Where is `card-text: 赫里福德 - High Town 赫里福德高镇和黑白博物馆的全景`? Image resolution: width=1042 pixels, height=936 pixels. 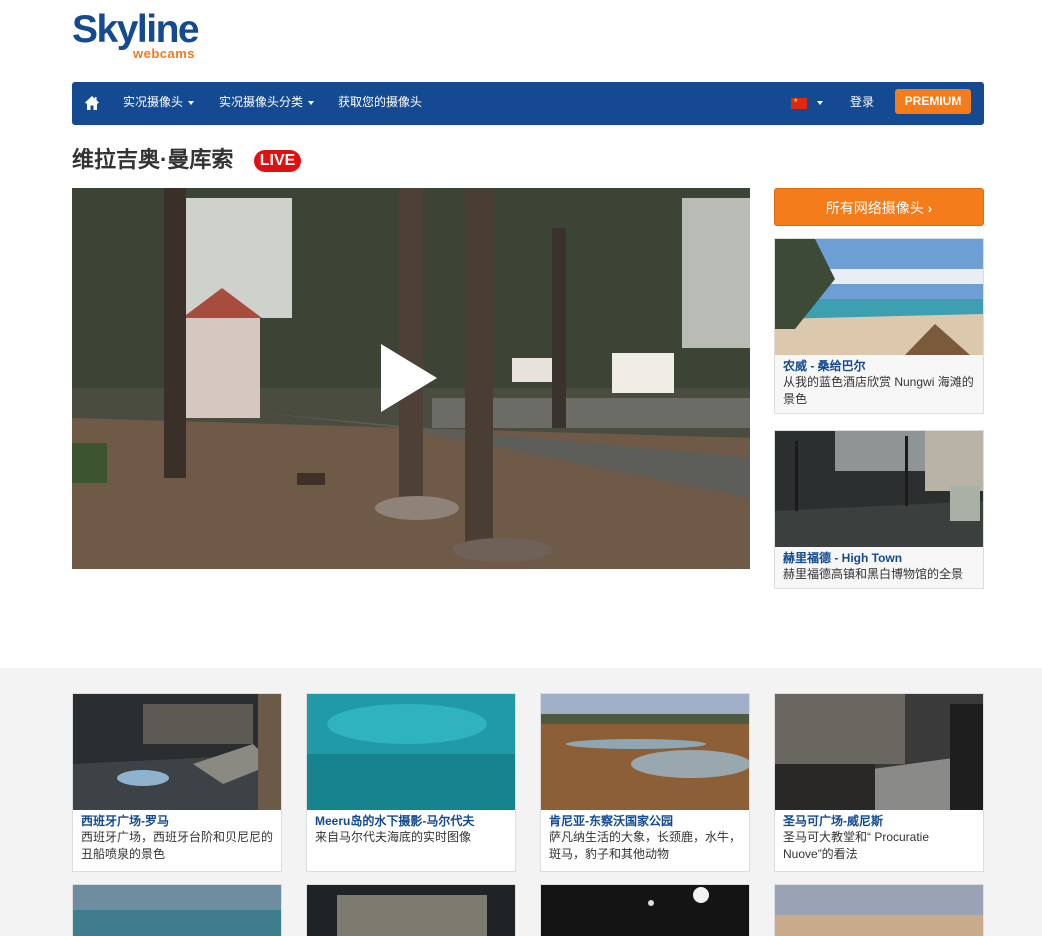
card-text: 赫里福德 - High Town 赫里福德高镇和黑白博物馆的全景 is located at coordinates (879, 567).